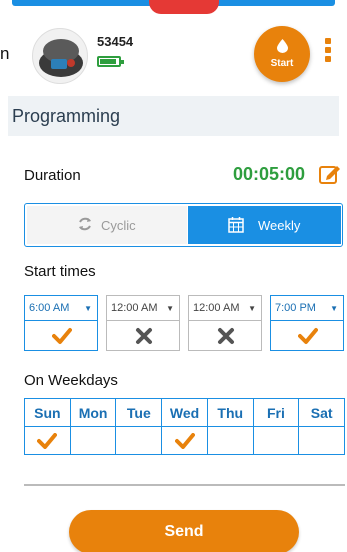 The height and width of the screenshot is (552, 347). Describe the element at coordinates (61, 308) in the screenshot. I see `start-time-select: 6:00 AM ▼` at that location.